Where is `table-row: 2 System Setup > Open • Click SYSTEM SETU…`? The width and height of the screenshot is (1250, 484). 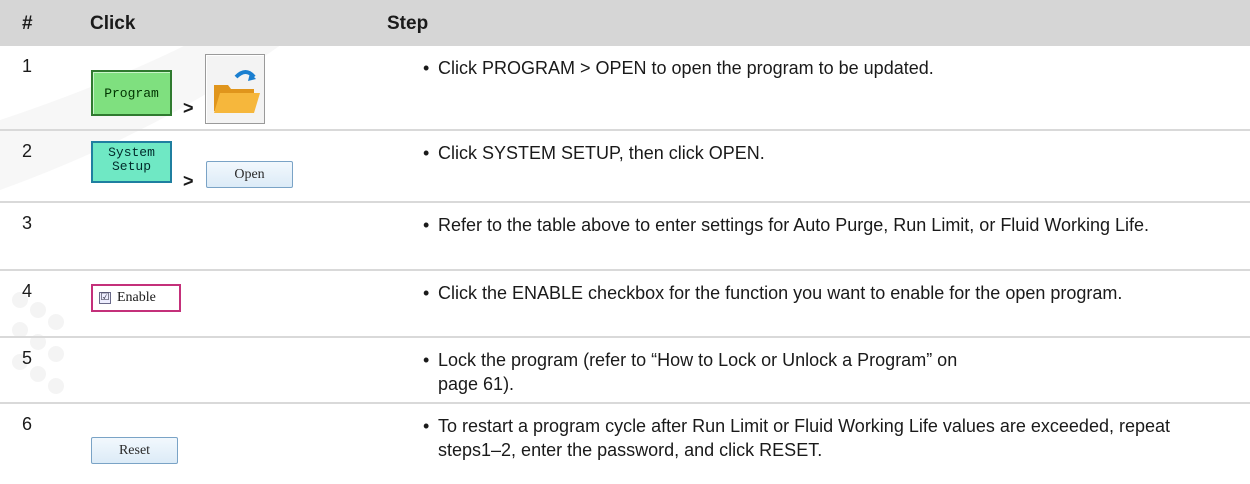
table-row: 2 System Setup > Open • Click SYSTEM SETU… is located at coordinates (625, 167).